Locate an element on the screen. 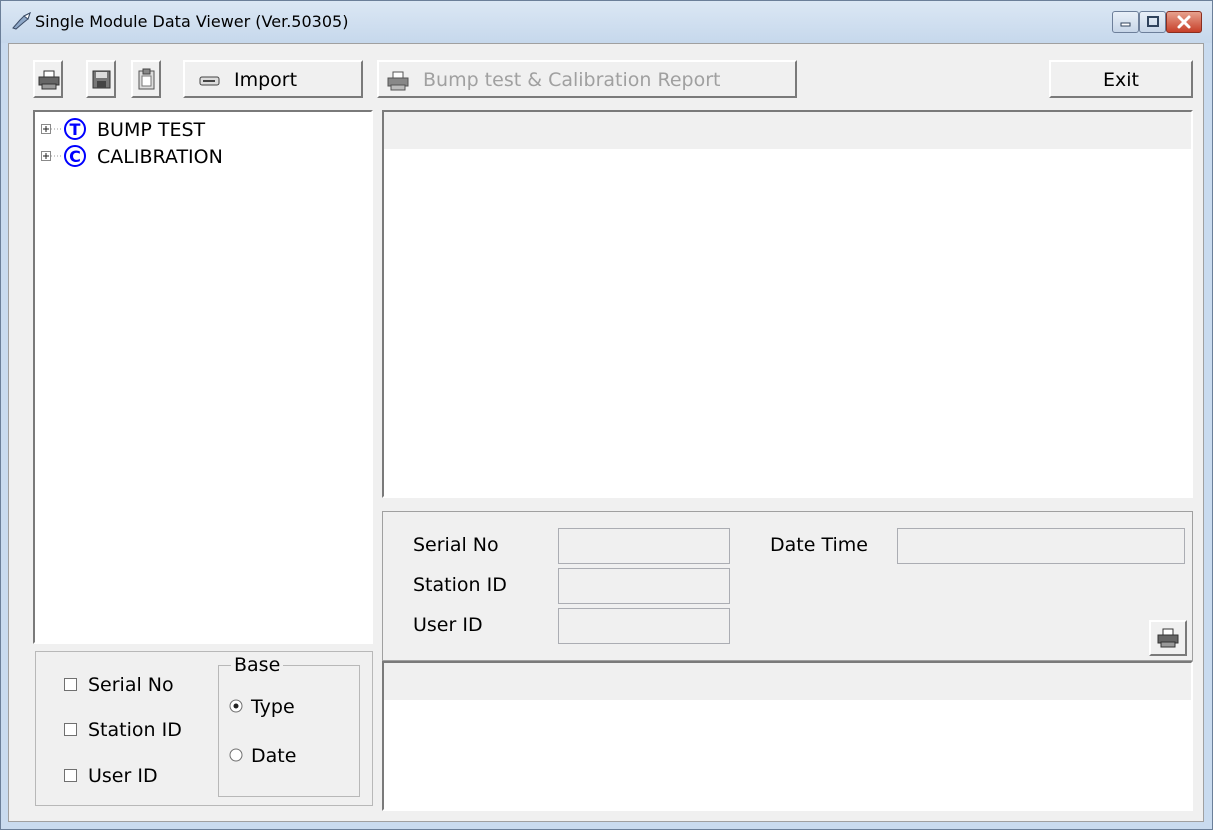  import-icon is located at coordinates (209, 81).